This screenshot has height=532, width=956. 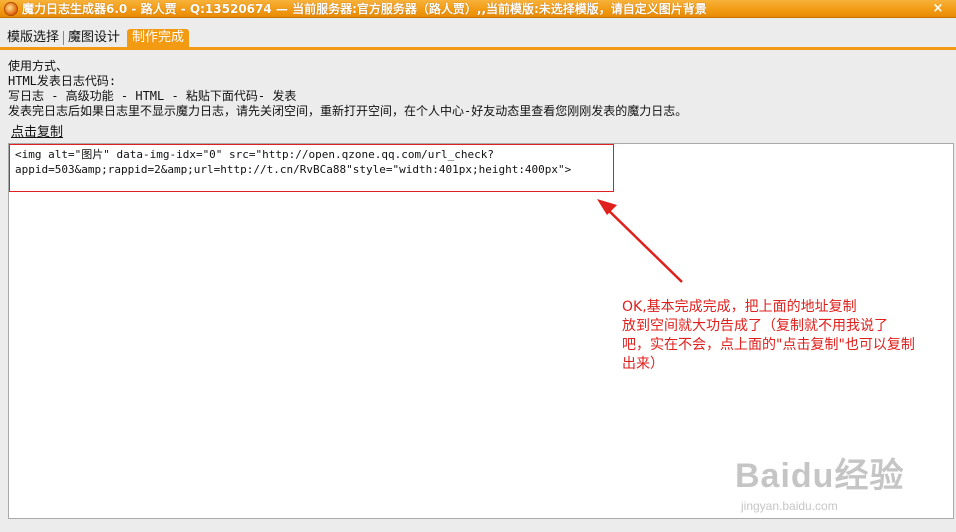 I want to click on tab-finished: 制作完成, so click(x=158, y=38).